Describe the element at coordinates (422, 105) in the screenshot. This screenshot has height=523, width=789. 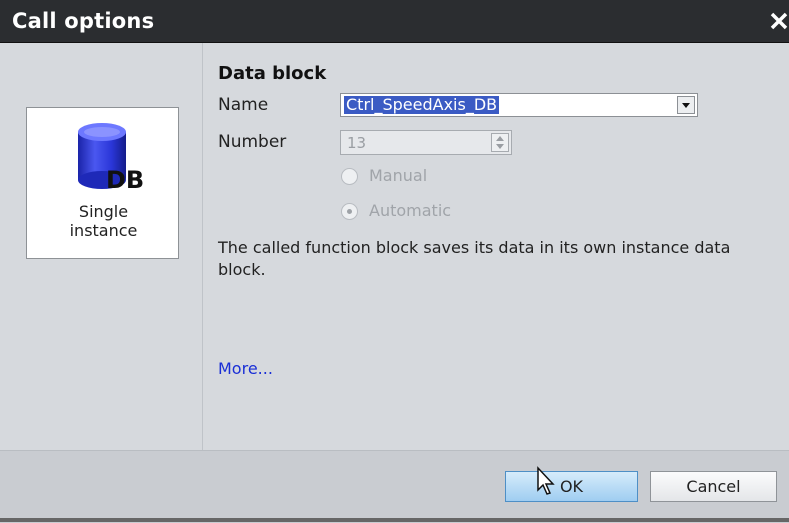
I see `name-value: Ctrl_SpeedAxis_DB` at that location.